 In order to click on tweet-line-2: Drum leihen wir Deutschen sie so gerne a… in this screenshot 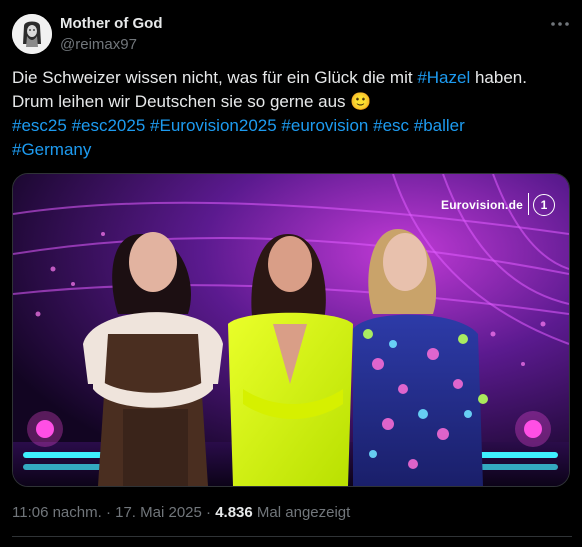, I will do `click(292, 102)`.